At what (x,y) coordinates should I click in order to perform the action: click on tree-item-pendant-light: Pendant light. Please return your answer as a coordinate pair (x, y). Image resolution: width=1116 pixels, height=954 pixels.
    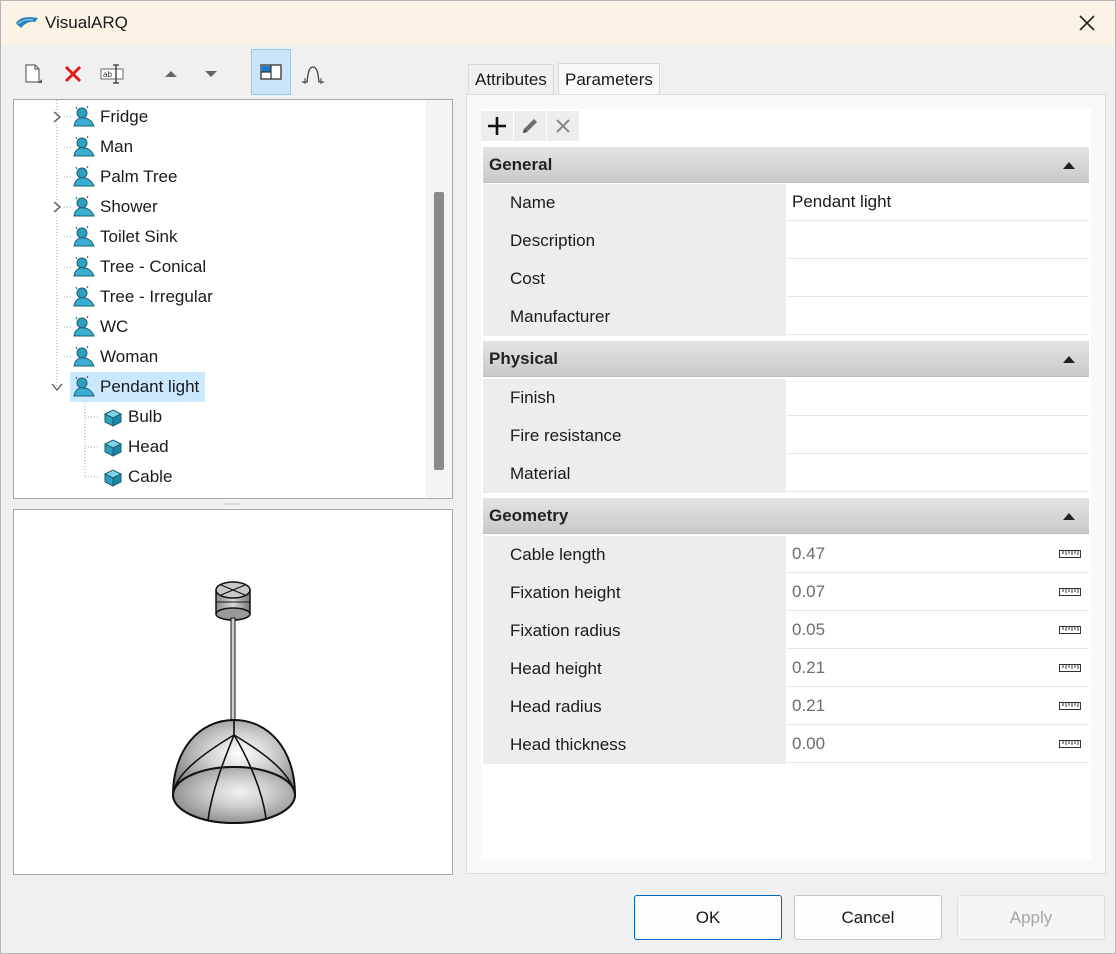
    Looking at the image, I should click on (128, 387).